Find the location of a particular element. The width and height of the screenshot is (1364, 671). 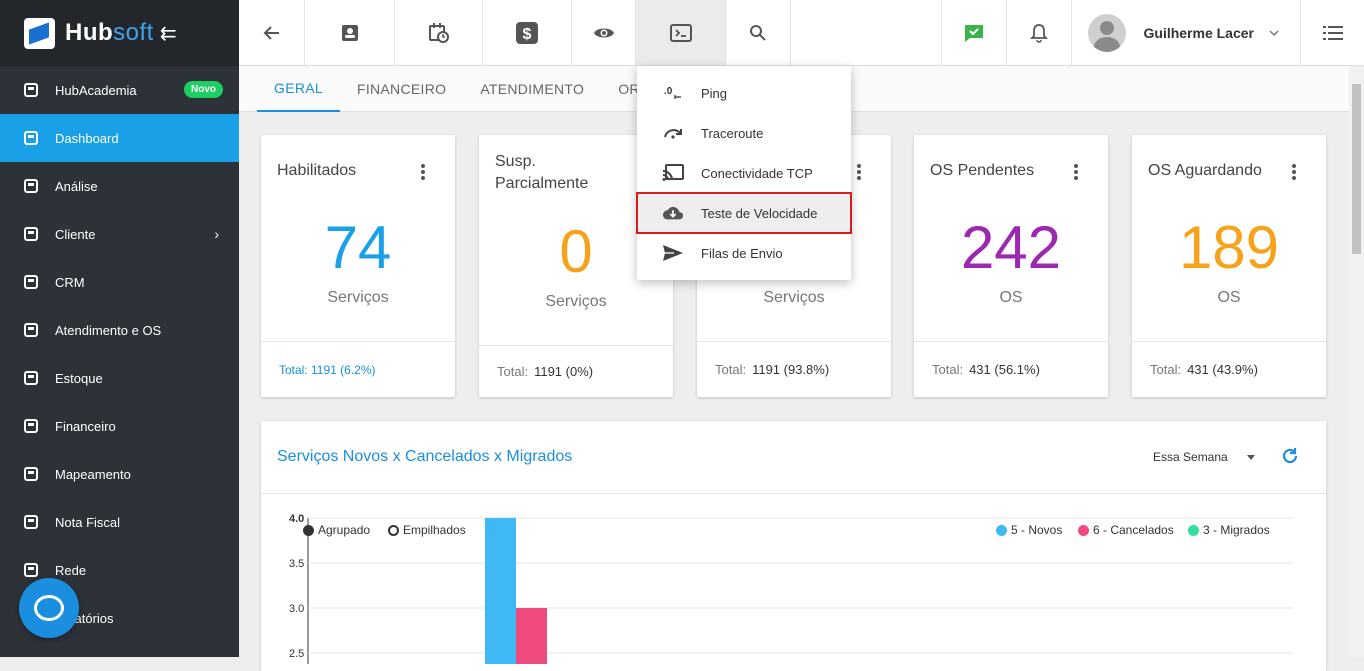

menu-item-teste-de-velocidade: Teste de Velocidade is located at coordinates (744, 213).